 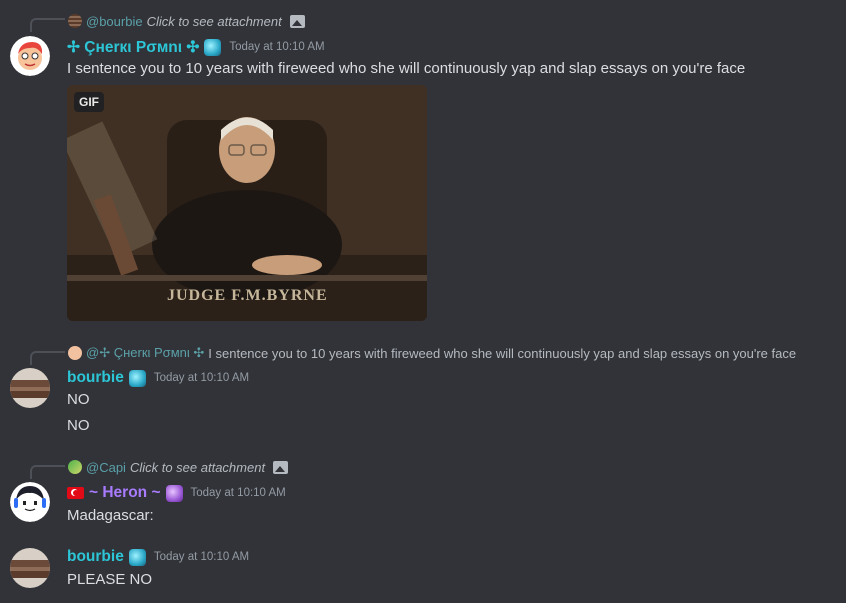 What do you see at coordinates (145, 353) in the screenshot?
I see `reply-author: @✢ Çнerкι Pσмnι ✣` at bounding box center [145, 353].